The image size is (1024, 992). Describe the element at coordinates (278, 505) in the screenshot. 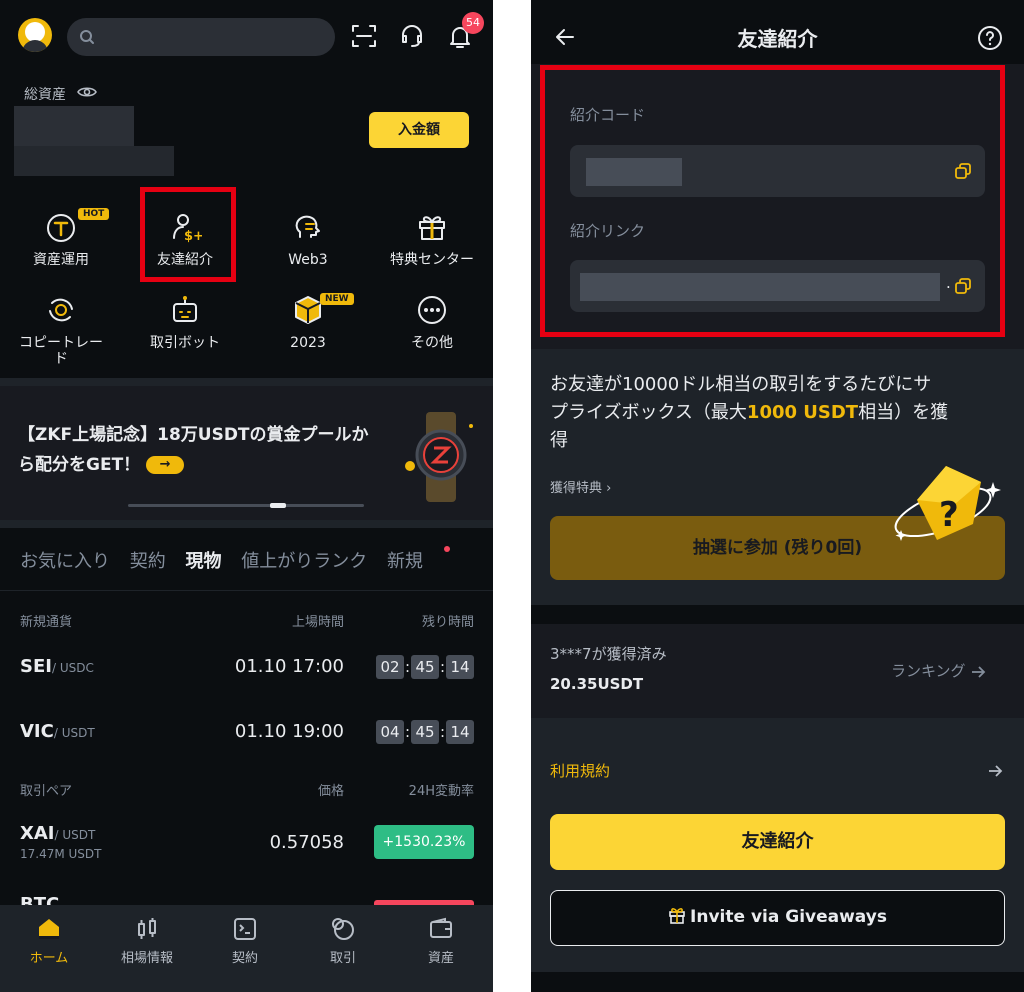

I see `carousel-active-dot` at that location.